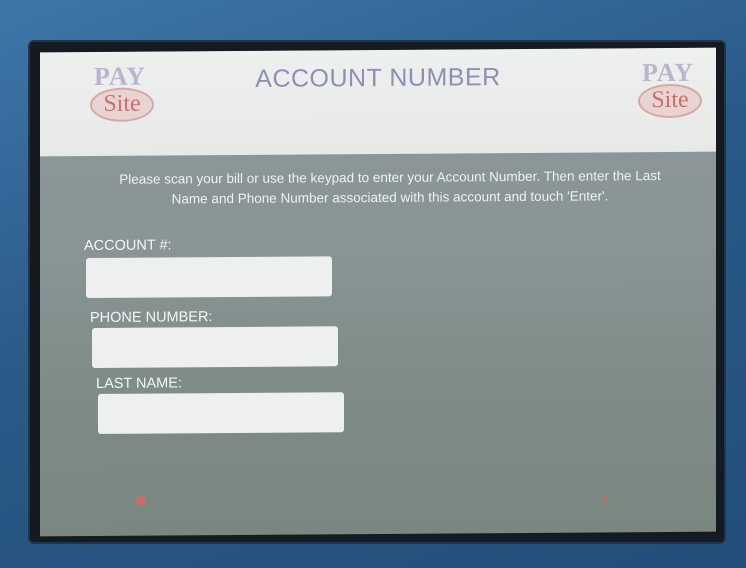 The image size is (746, 568). I want to click on phone-number-input, so click(215, 347).